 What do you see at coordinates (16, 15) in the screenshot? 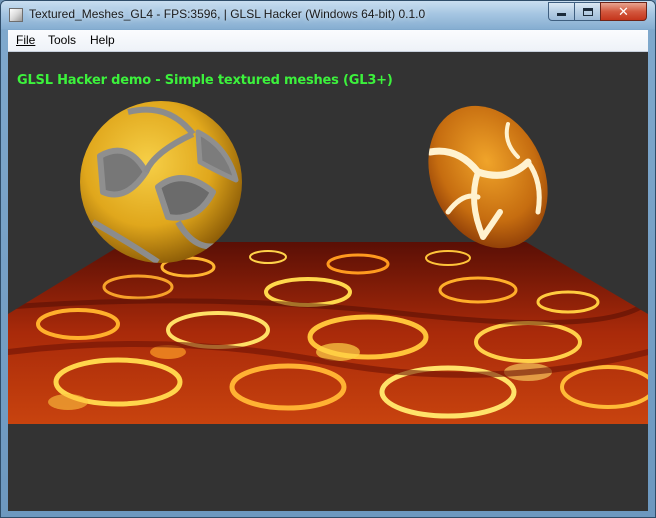
I see `app-icon` at bounding box center [16, 15].